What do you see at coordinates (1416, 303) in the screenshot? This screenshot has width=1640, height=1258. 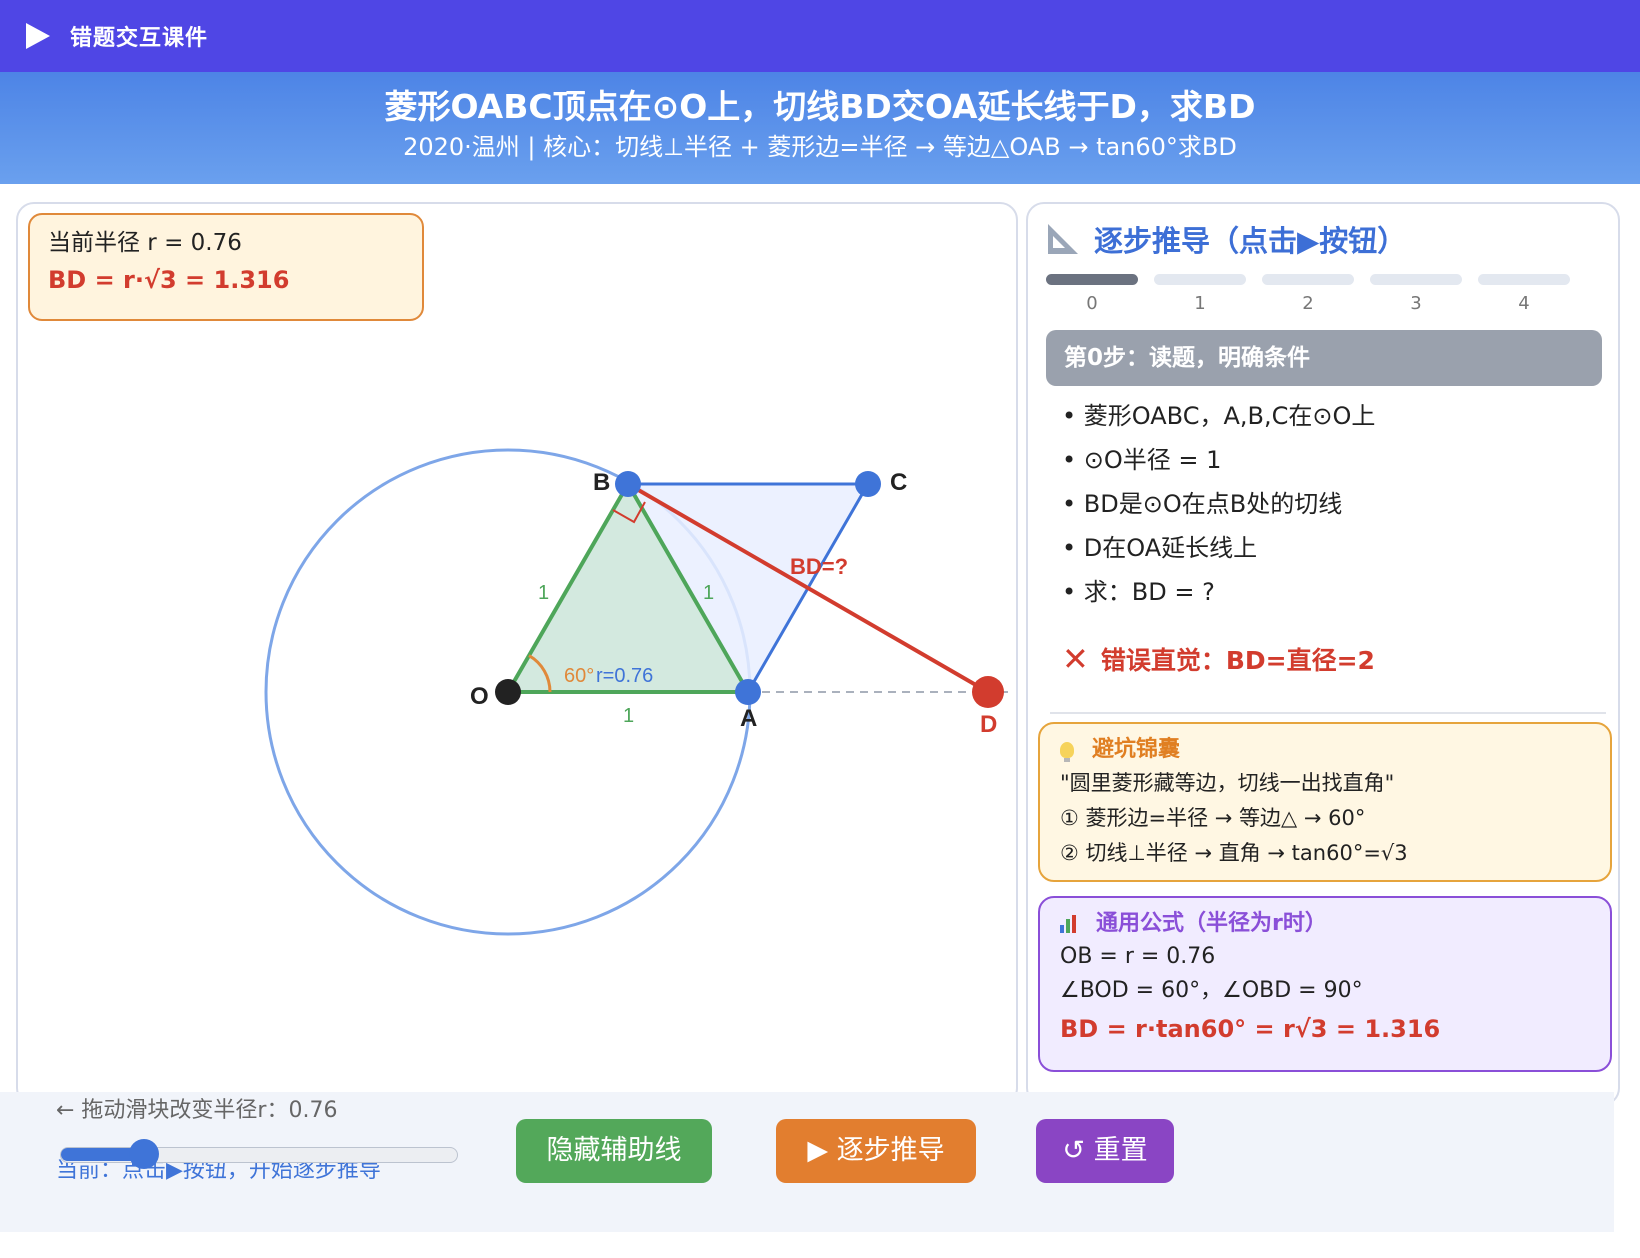 I see `step-number: 3` at bounding box center [1416, 303].